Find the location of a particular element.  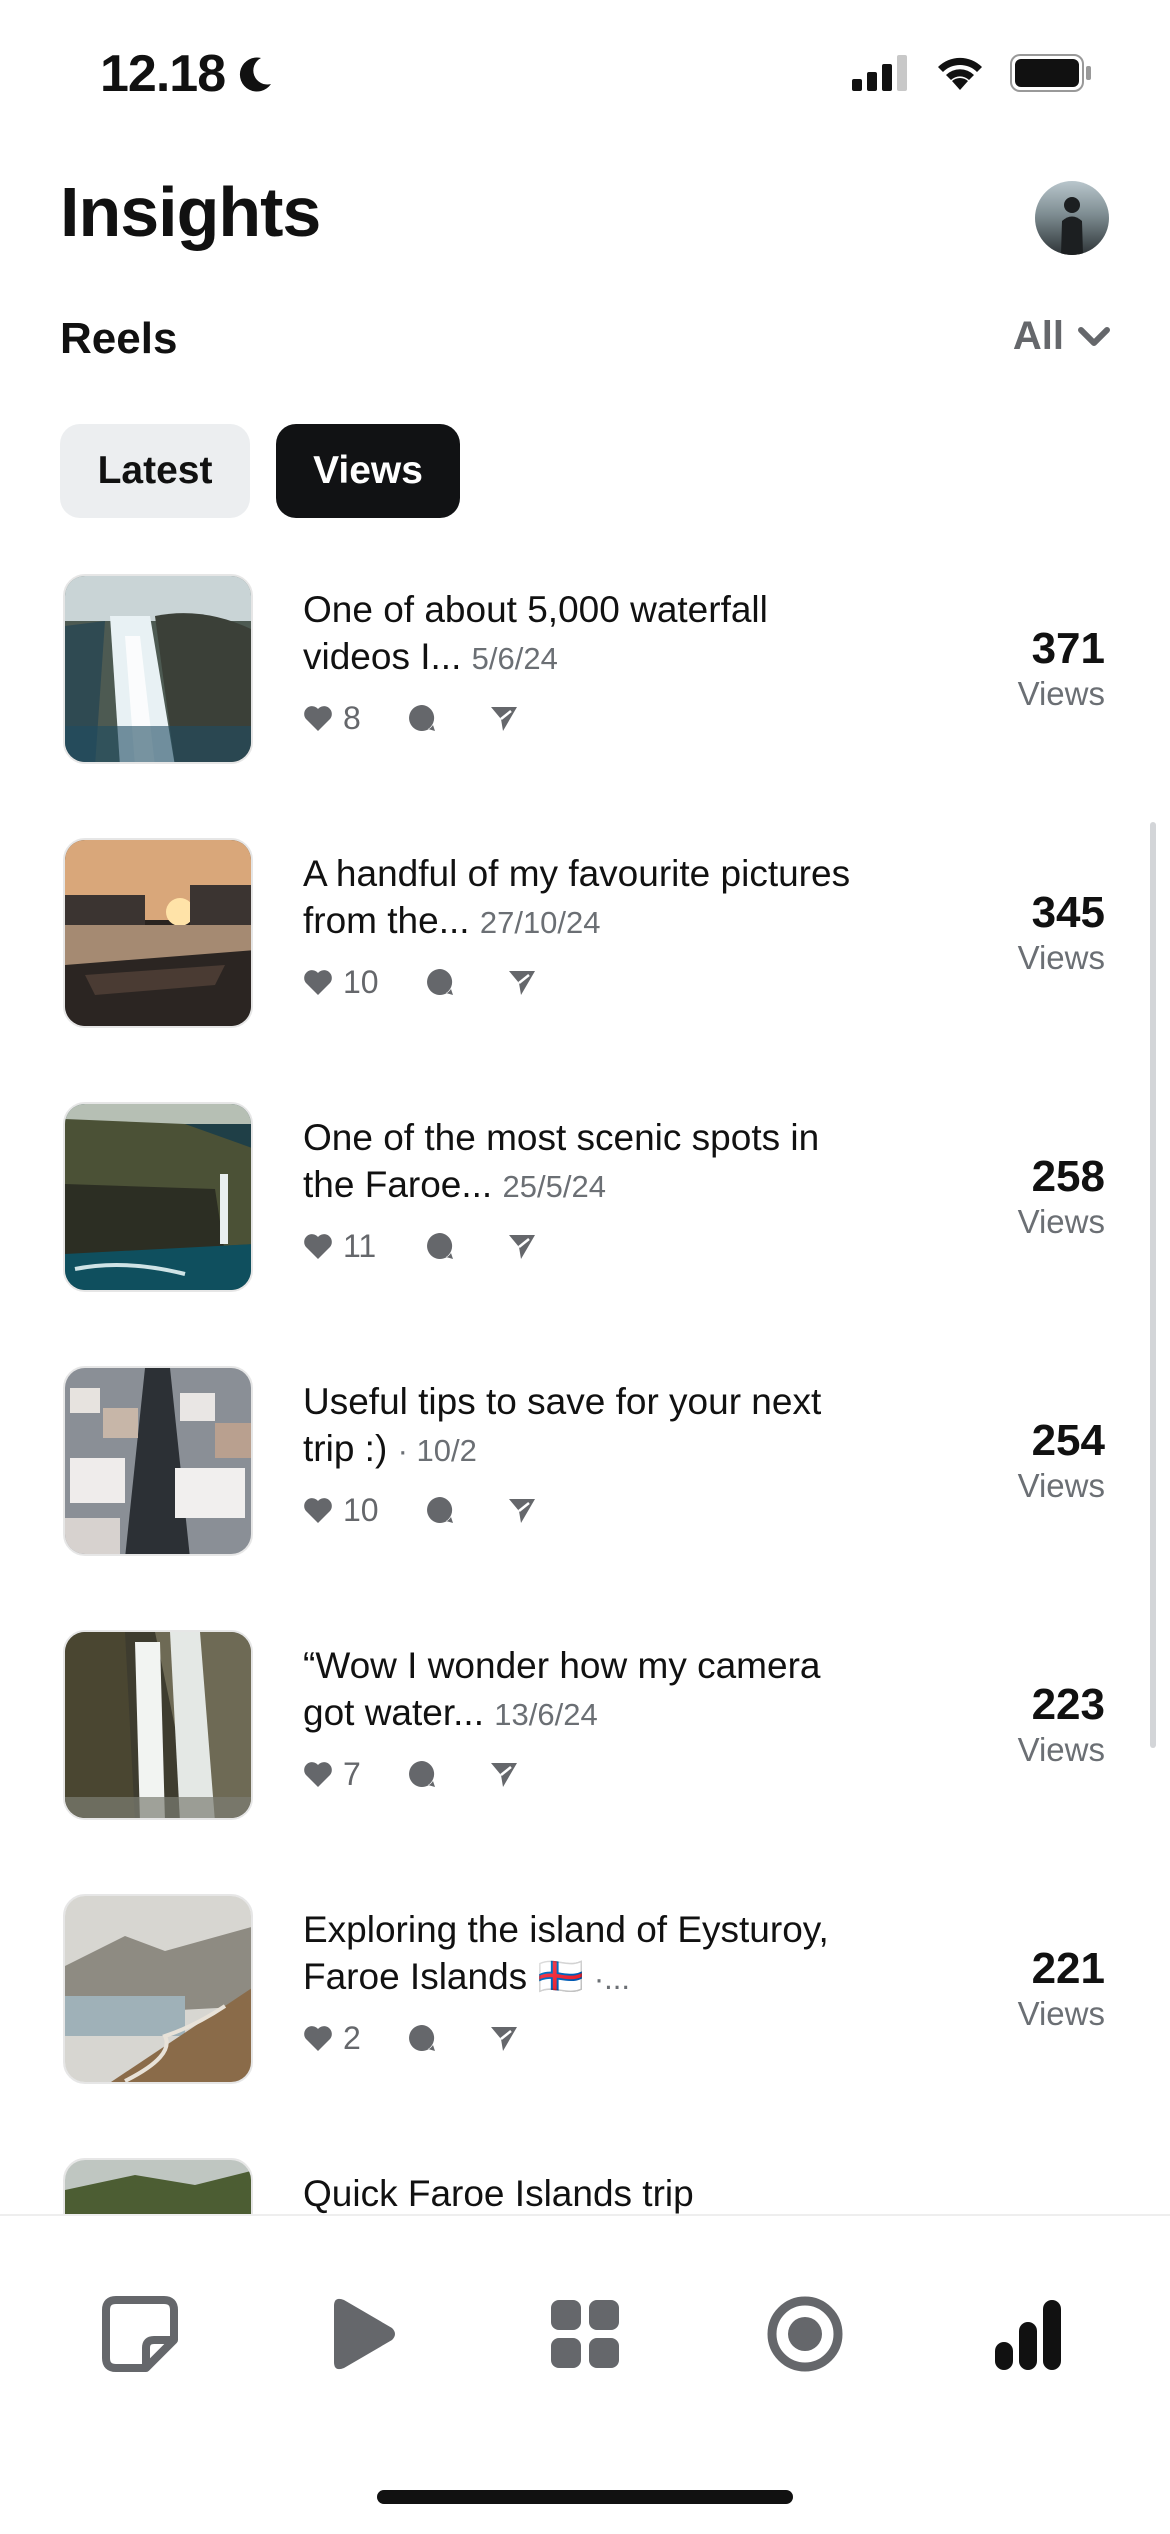

views-count: 345 is located at coordinates (1068, 912).